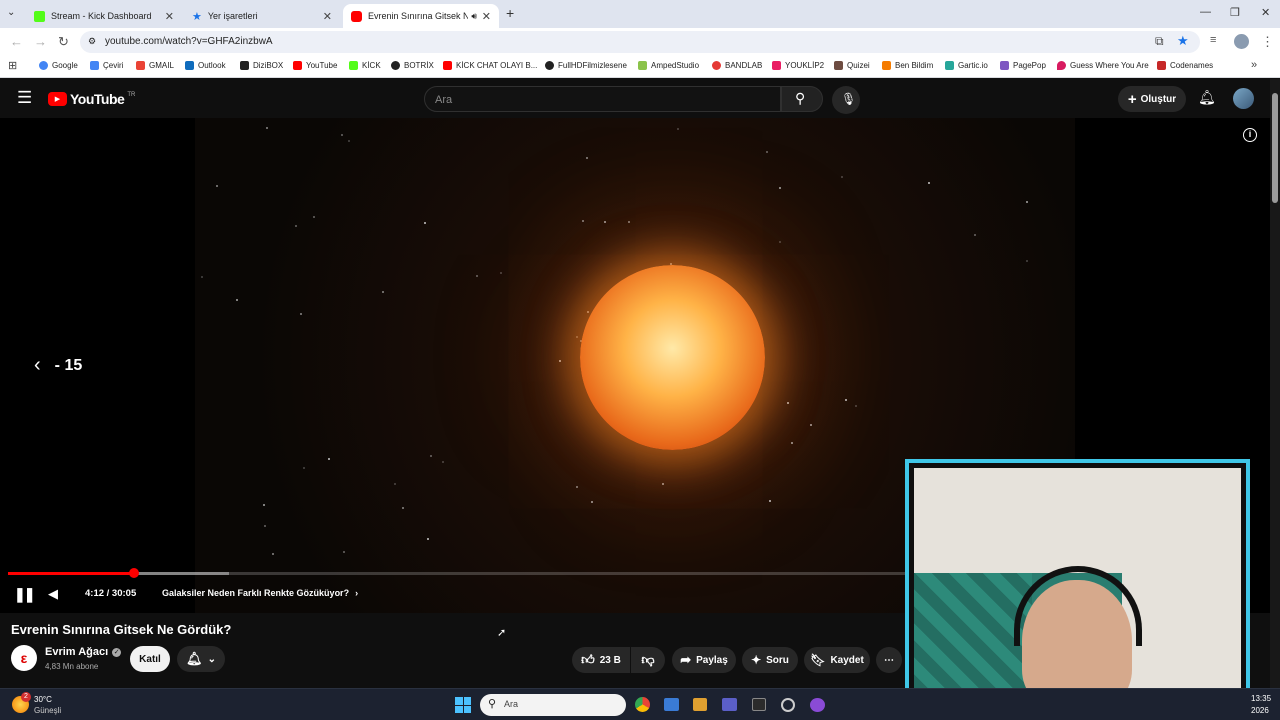 The height and width of the screenshot is (720, 1280). What do you see at coordinates (704, 660) in the screenshot?
I see `share-button: ➦ Paylaş` at bounding box center [704, 660].